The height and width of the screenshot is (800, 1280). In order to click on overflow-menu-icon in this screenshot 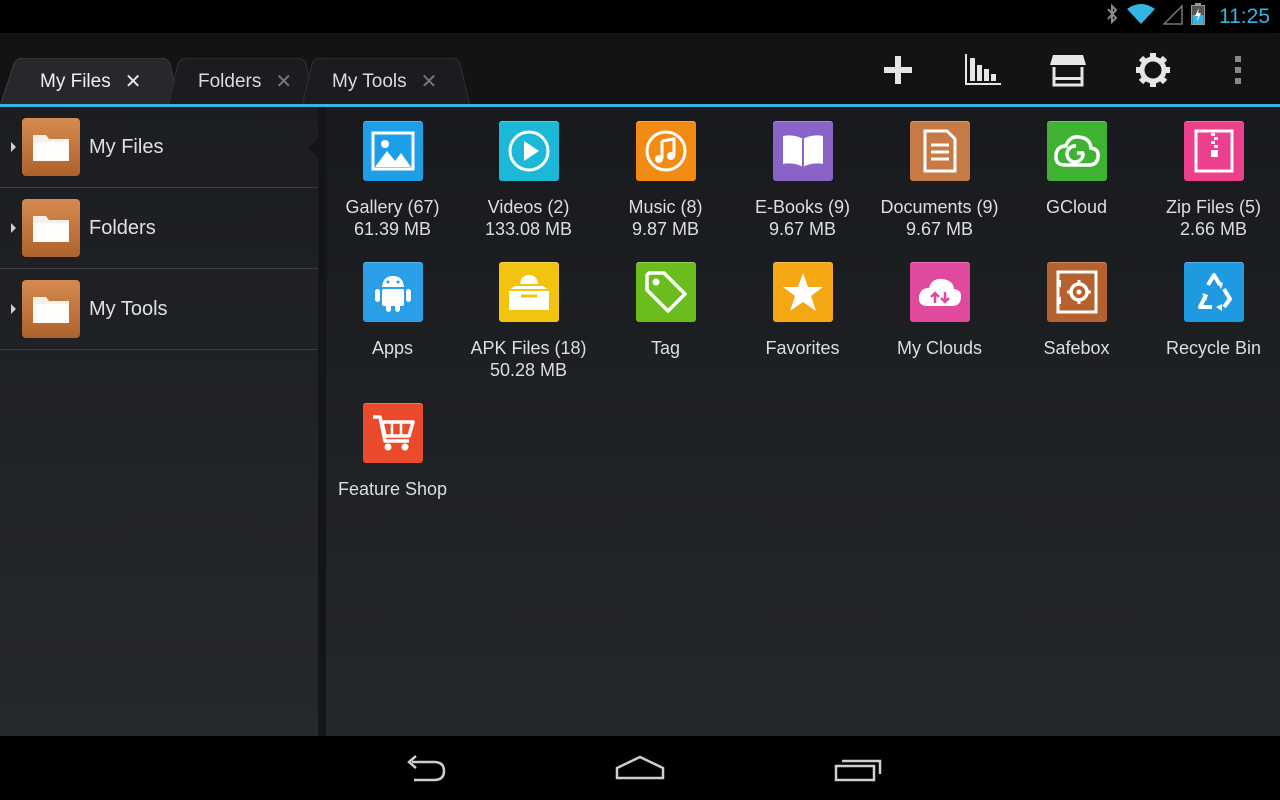, I will do `click(1237, 69)`.